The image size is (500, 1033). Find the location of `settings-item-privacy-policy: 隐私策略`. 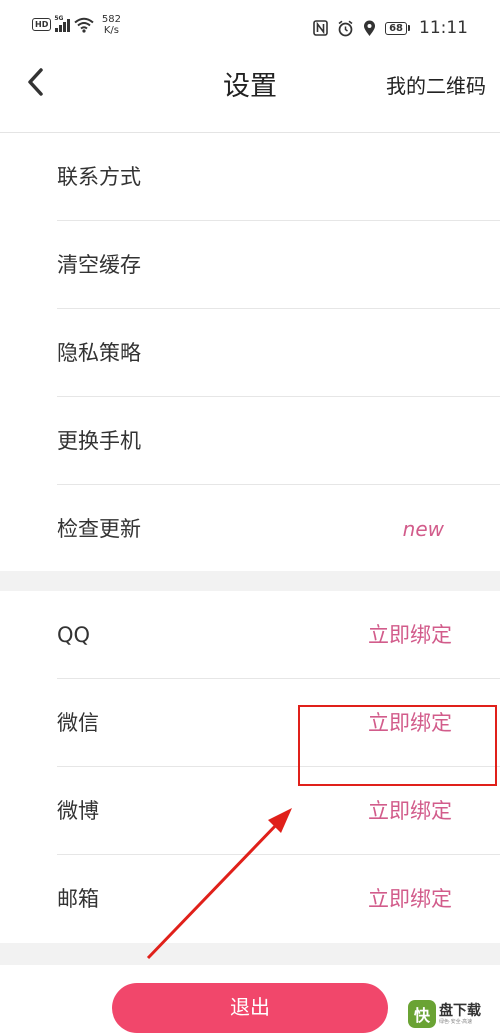

settings-item-privacy-policy: 隐私策略 is located at coordinates (250, 353).